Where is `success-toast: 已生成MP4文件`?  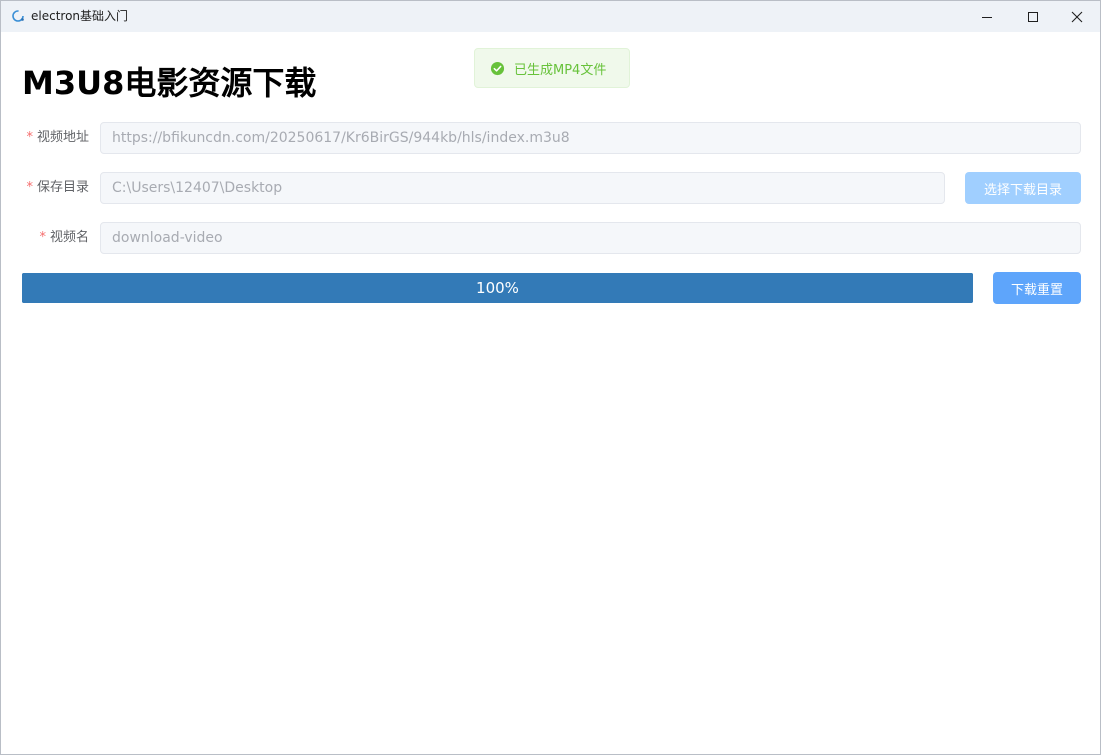 success-toast: 已生成MP4文件 is located at coordinates (552, 68).